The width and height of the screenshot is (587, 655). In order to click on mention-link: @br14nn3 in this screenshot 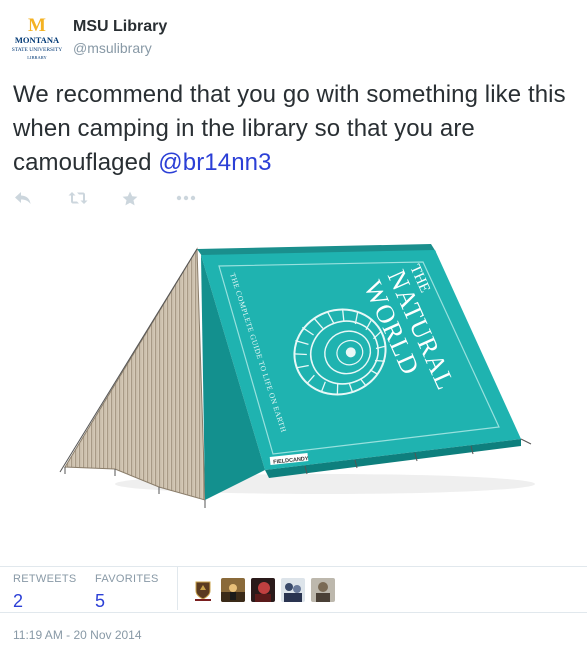, I will do `click(214, 162)`.